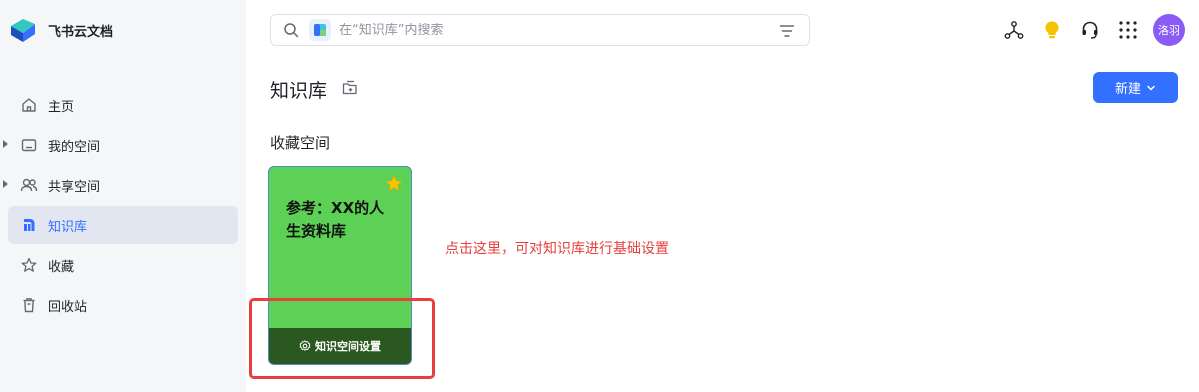 The height and width of the screenshot is (392, 1199). What do you see at coordinates (787, 31) in the screenshot?
I see `filter-icon` at bounding box center [787, 31].